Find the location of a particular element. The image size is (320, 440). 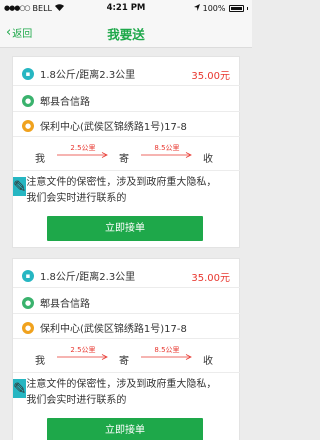

nav-bar: ‹ 返回 我要送 is located at coordinates (126, 32).